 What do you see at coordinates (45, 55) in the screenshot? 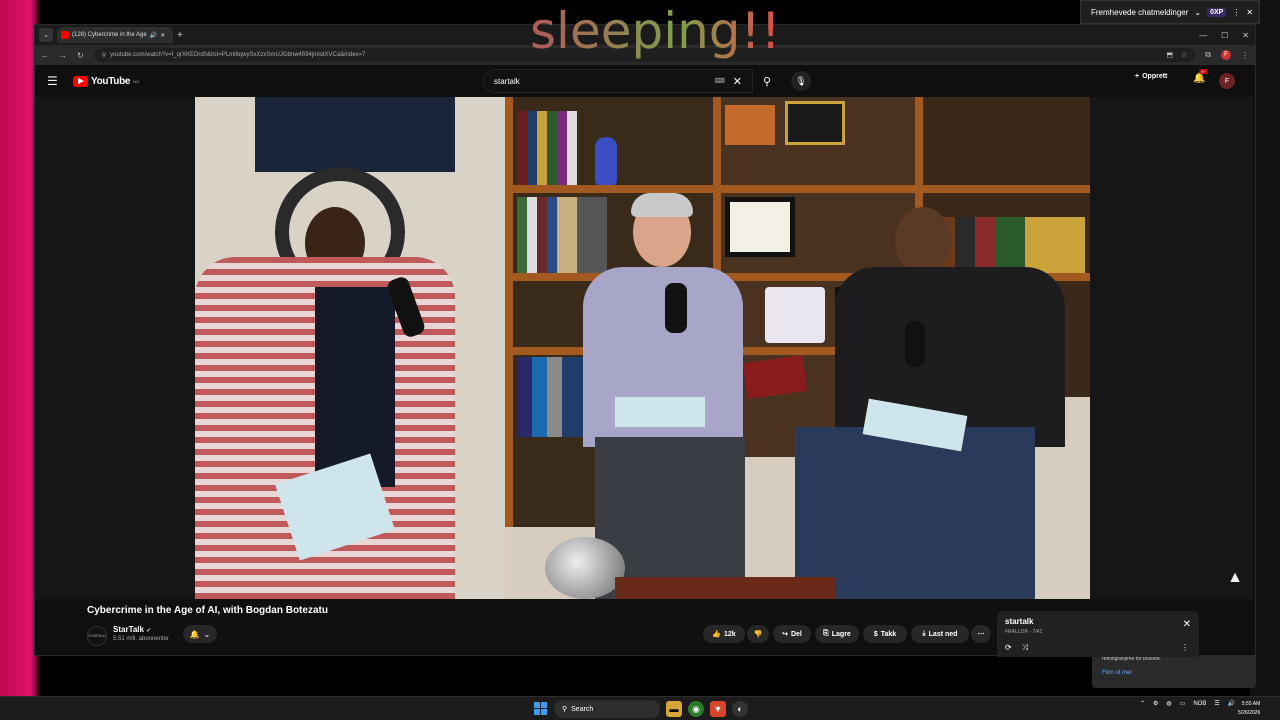
I see `back-icon: ←` at bounding box center [45, 55].